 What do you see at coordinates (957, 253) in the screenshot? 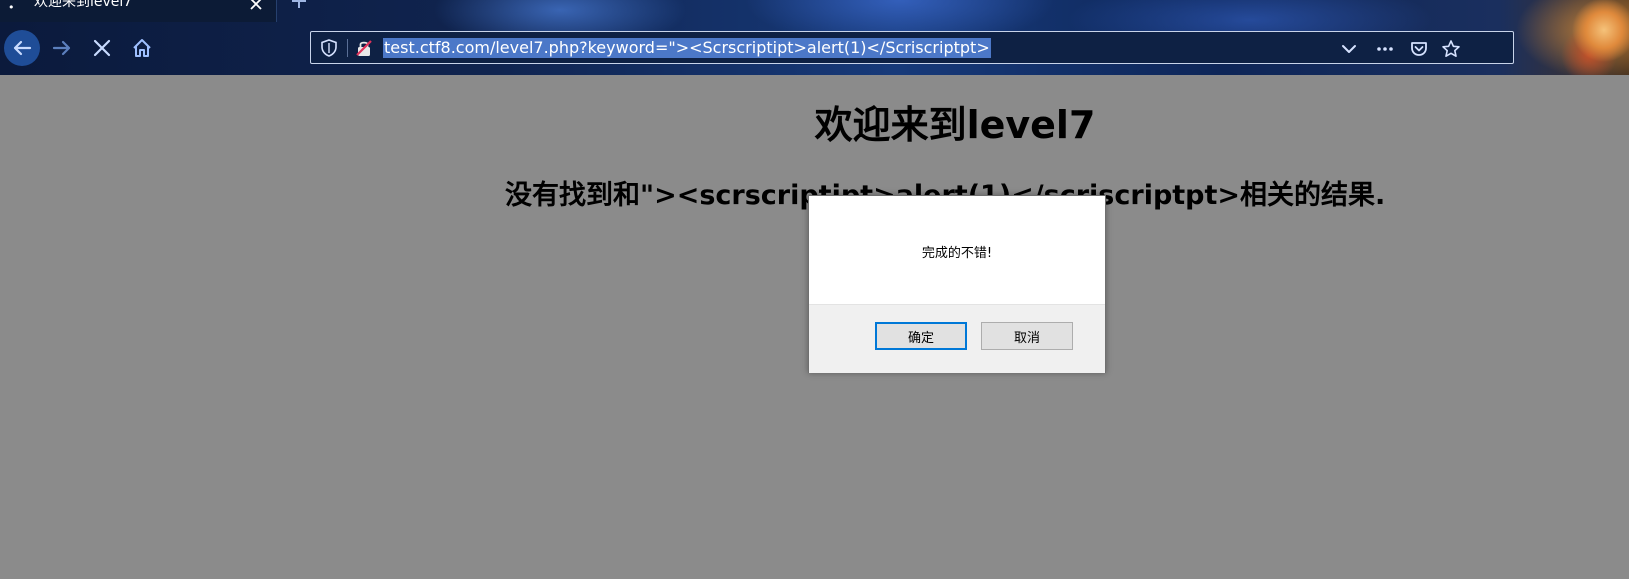
I see `dialog-message: 完成的不错!` at bounding box center [957, 253].